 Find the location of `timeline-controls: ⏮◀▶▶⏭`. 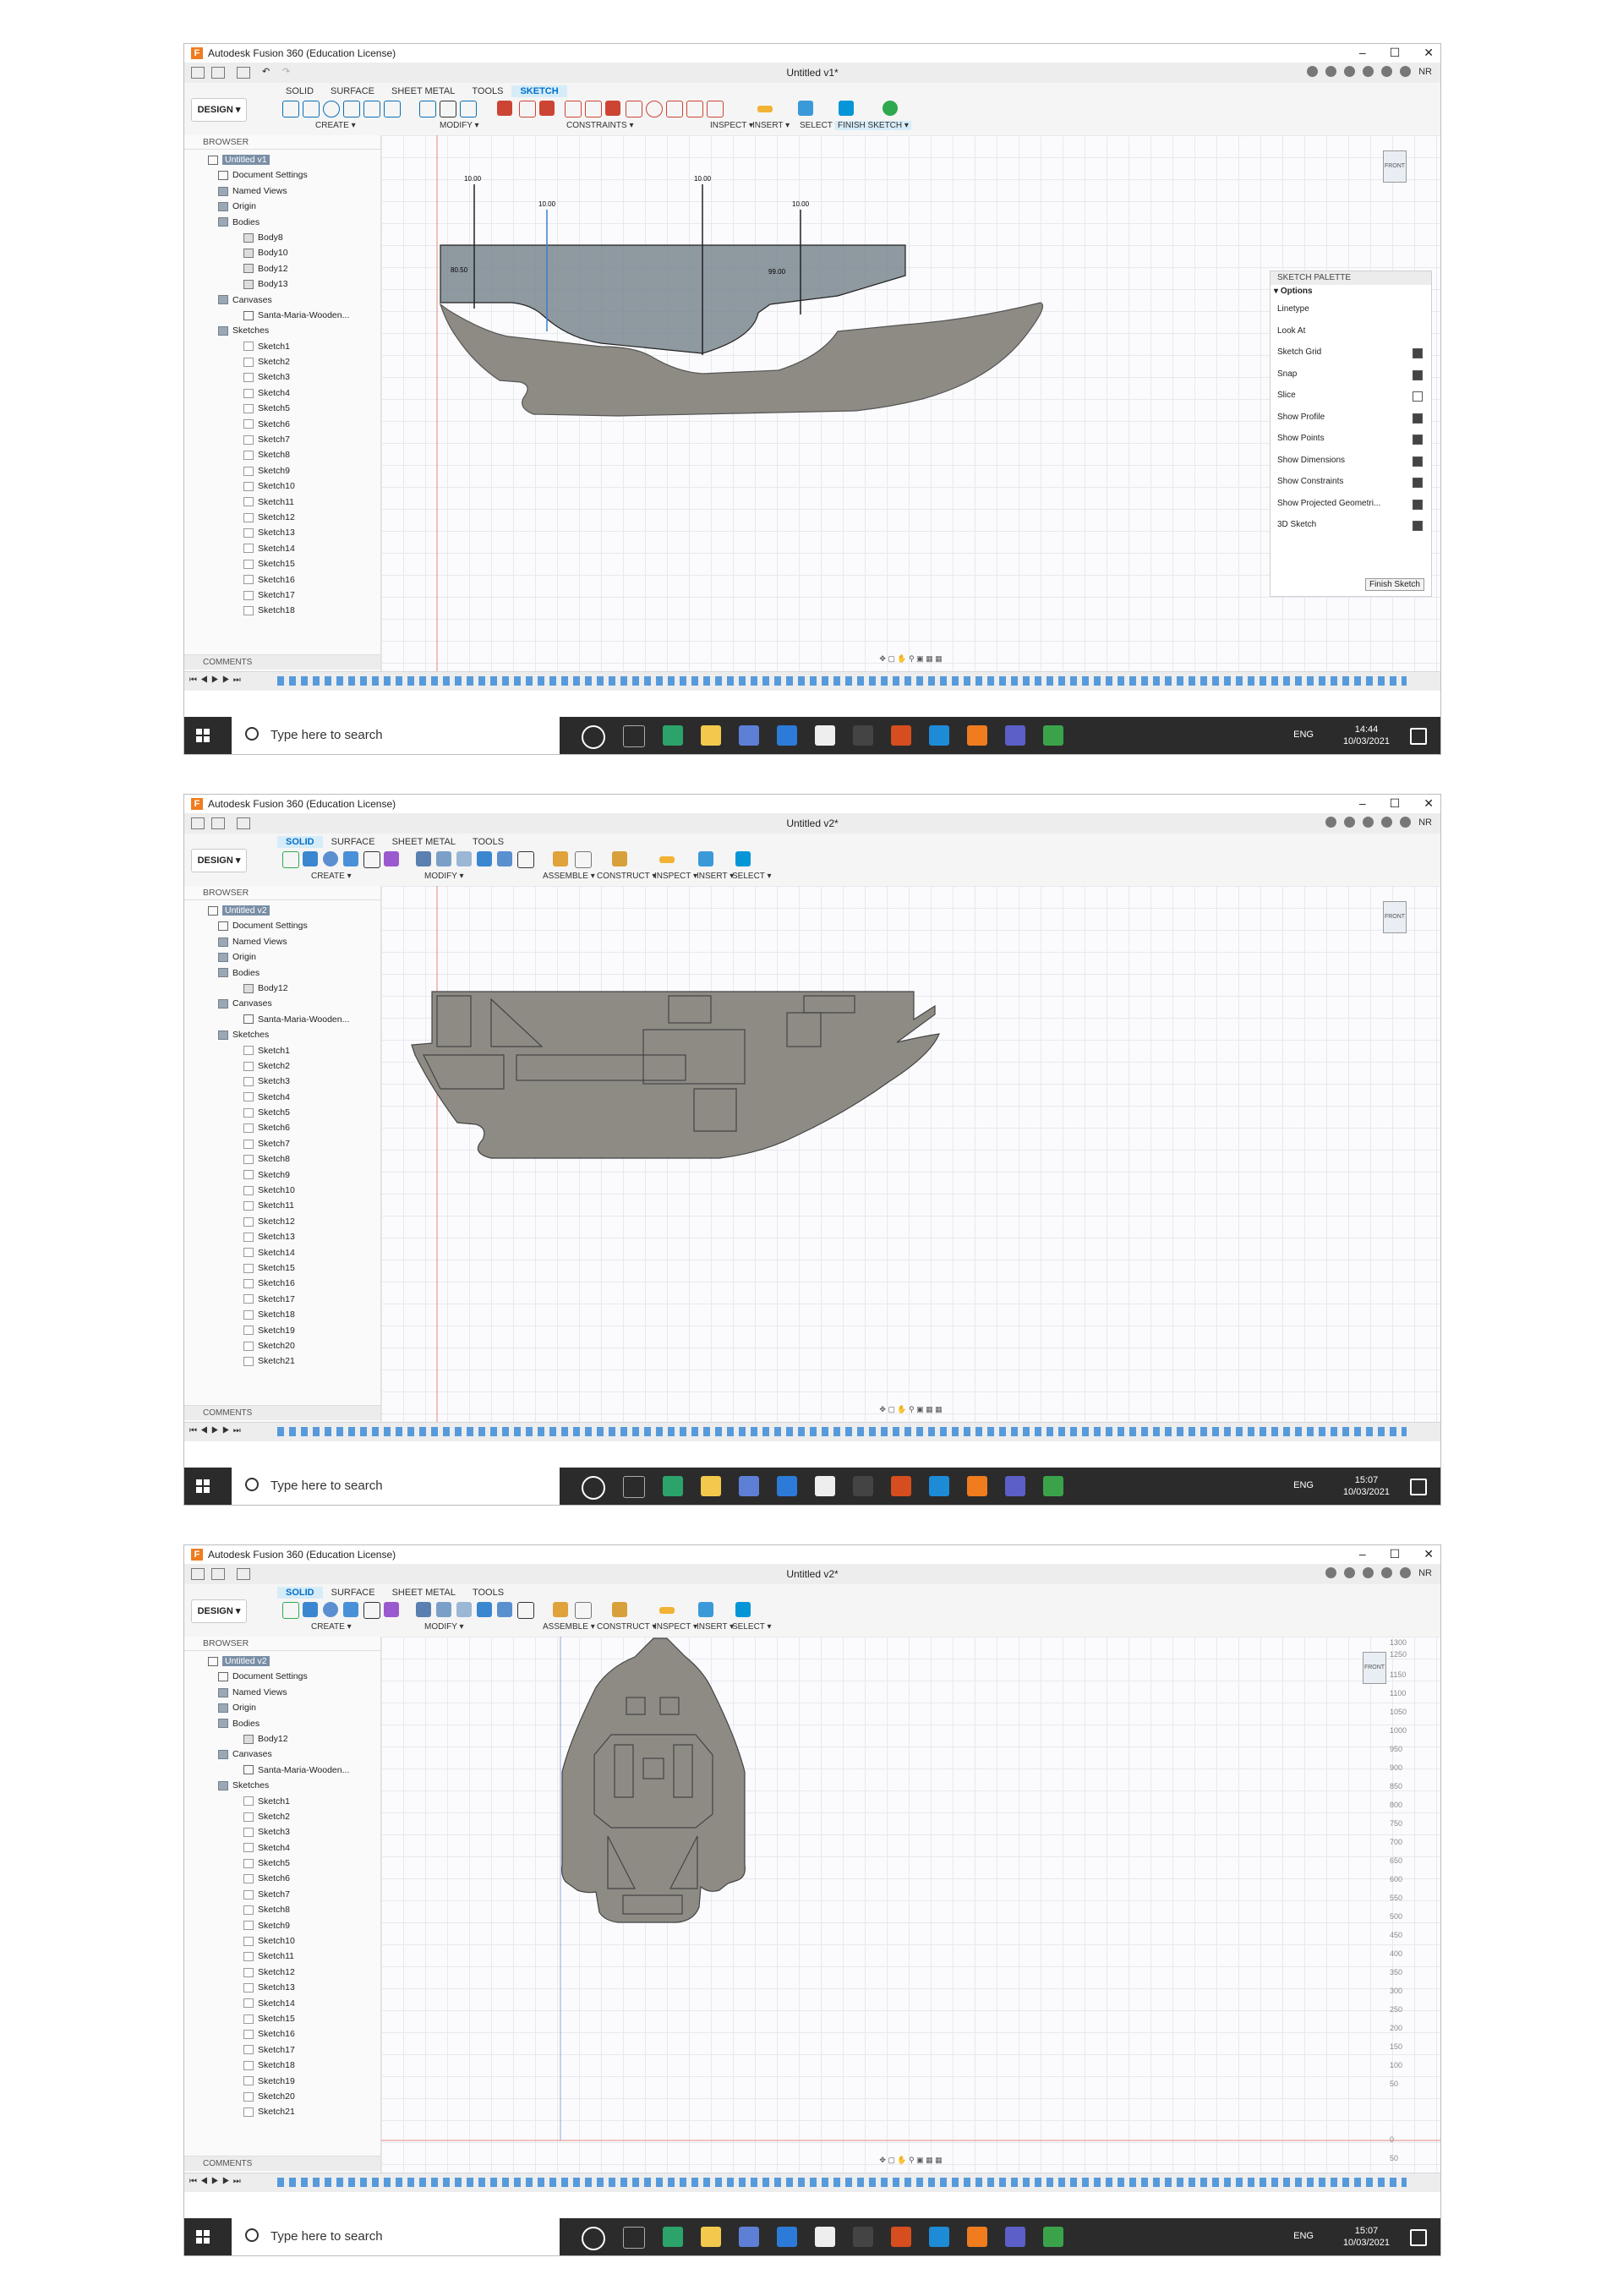

timeline-controls: ⏮◀▶▶⏭ is located at coordinates (217, 680).